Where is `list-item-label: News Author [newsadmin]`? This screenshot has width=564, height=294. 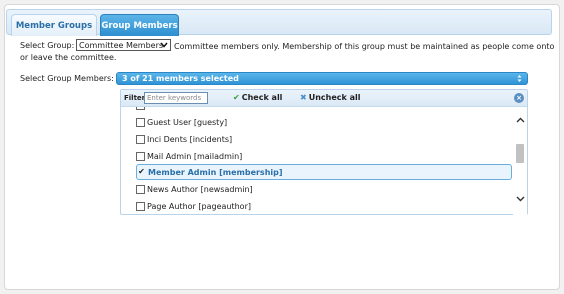 list-item-label: News Author [newsadmin] is located at coordinates (200, 189).